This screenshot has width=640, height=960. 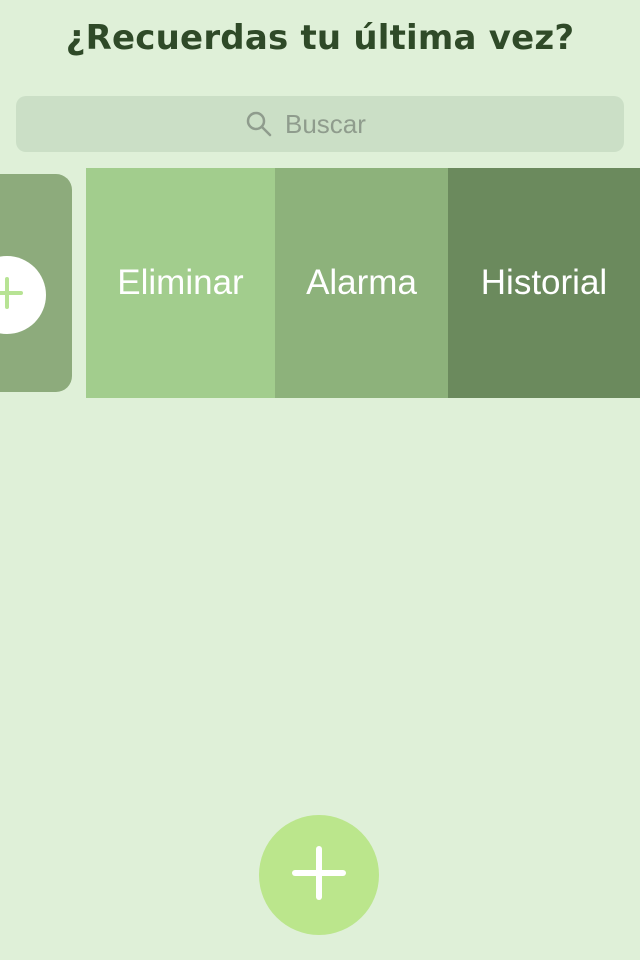 I want to click on delete-label: Eliminar, so click(x=180, y=282).